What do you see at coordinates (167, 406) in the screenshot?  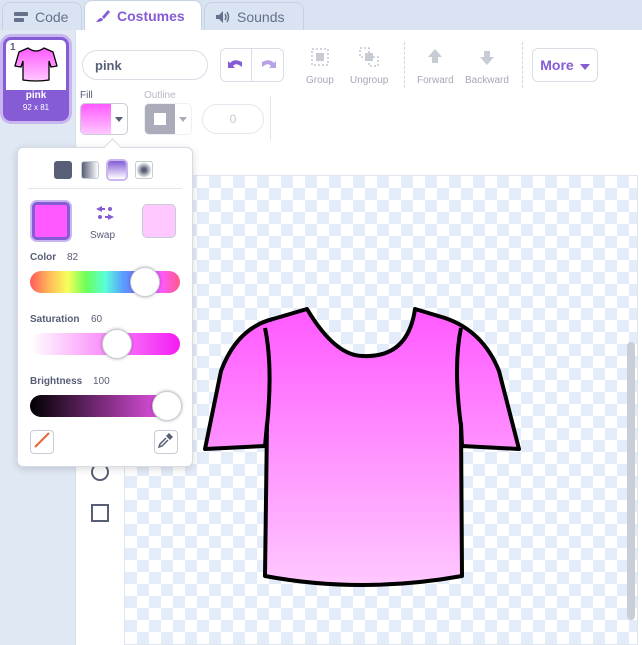 I see `brightness-slider-handle` at bounding box center [167, 406].